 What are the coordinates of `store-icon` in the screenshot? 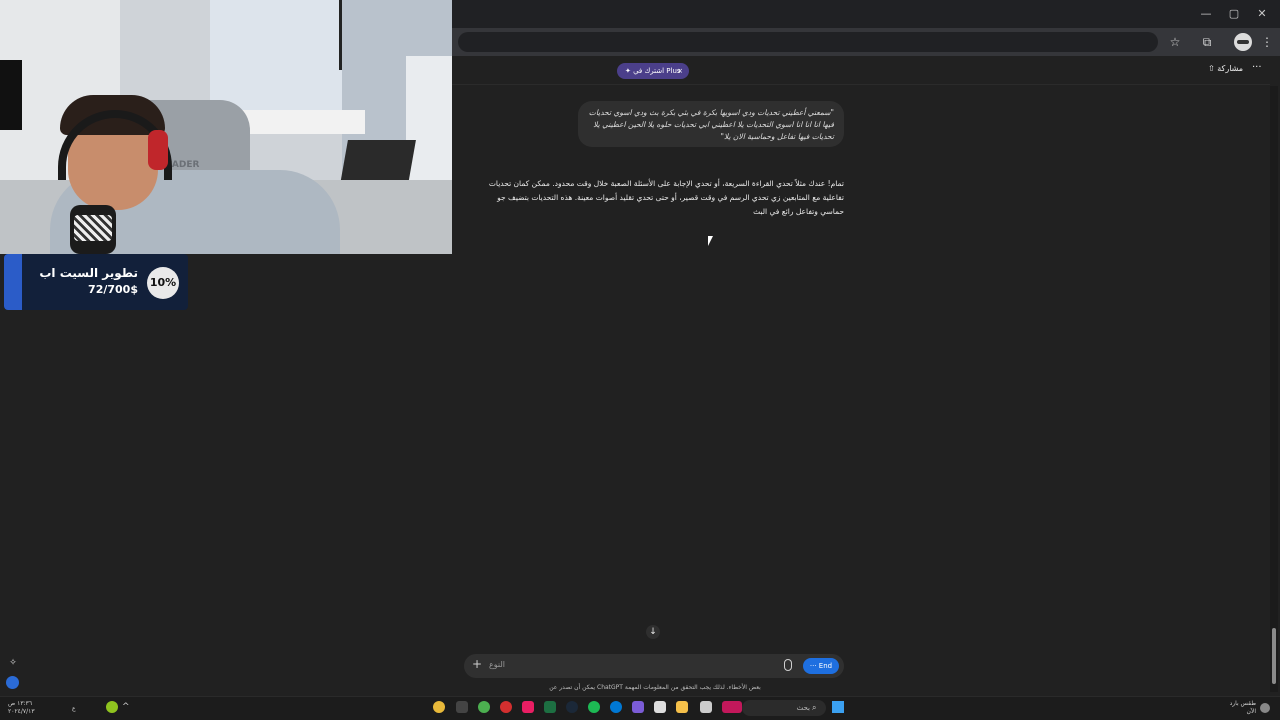 It's located at (660, 707).